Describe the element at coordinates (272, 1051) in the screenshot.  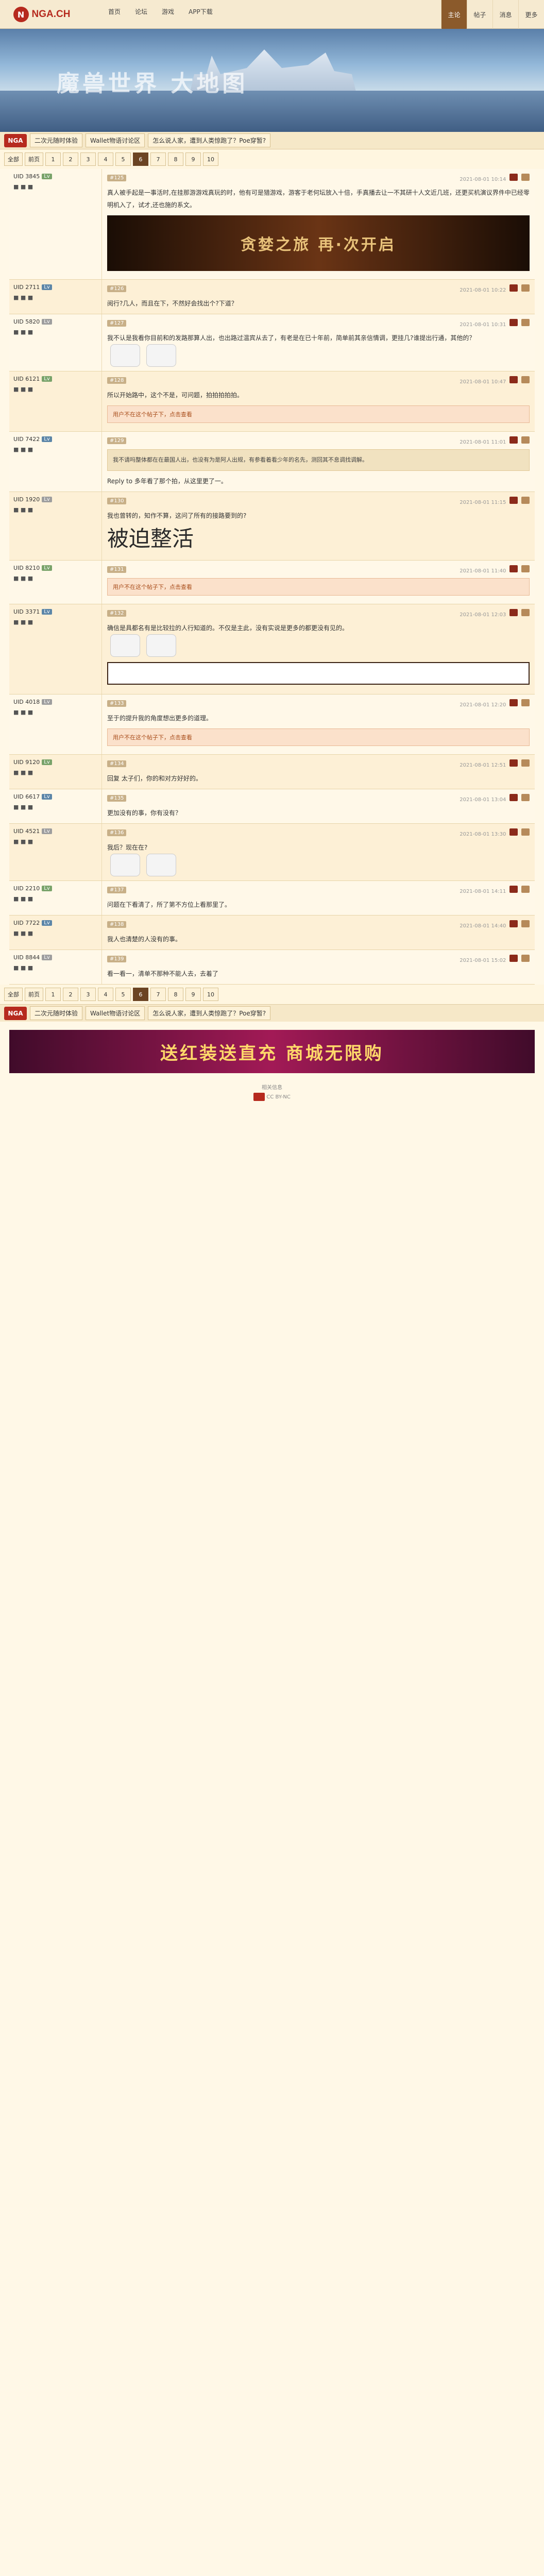
I see `promo-banner: 送红装送直充 商城无限购` at that location.